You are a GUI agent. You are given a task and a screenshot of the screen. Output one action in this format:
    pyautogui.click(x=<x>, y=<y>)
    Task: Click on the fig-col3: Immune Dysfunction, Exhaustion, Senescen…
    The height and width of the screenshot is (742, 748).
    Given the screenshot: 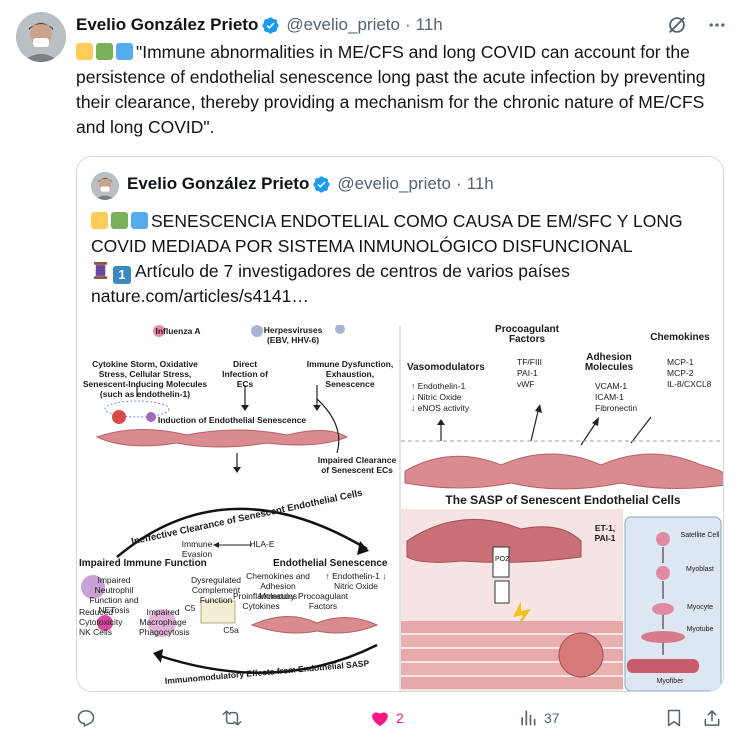 What is the action you would take?
    pyautogui.click(x=350, y=374)
    